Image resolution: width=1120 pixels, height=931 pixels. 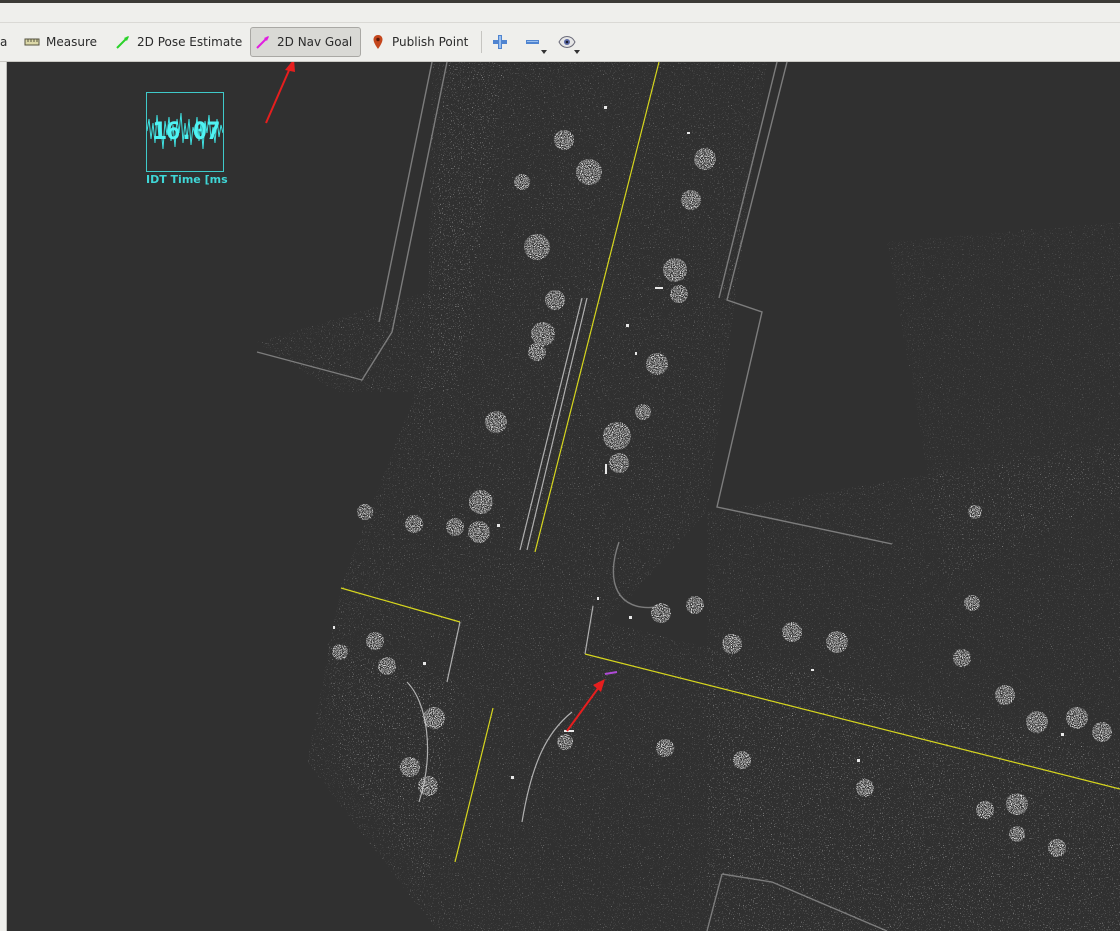 I want to click on publish-point-tool-button: Publish Point, so click(x=419, y=42).